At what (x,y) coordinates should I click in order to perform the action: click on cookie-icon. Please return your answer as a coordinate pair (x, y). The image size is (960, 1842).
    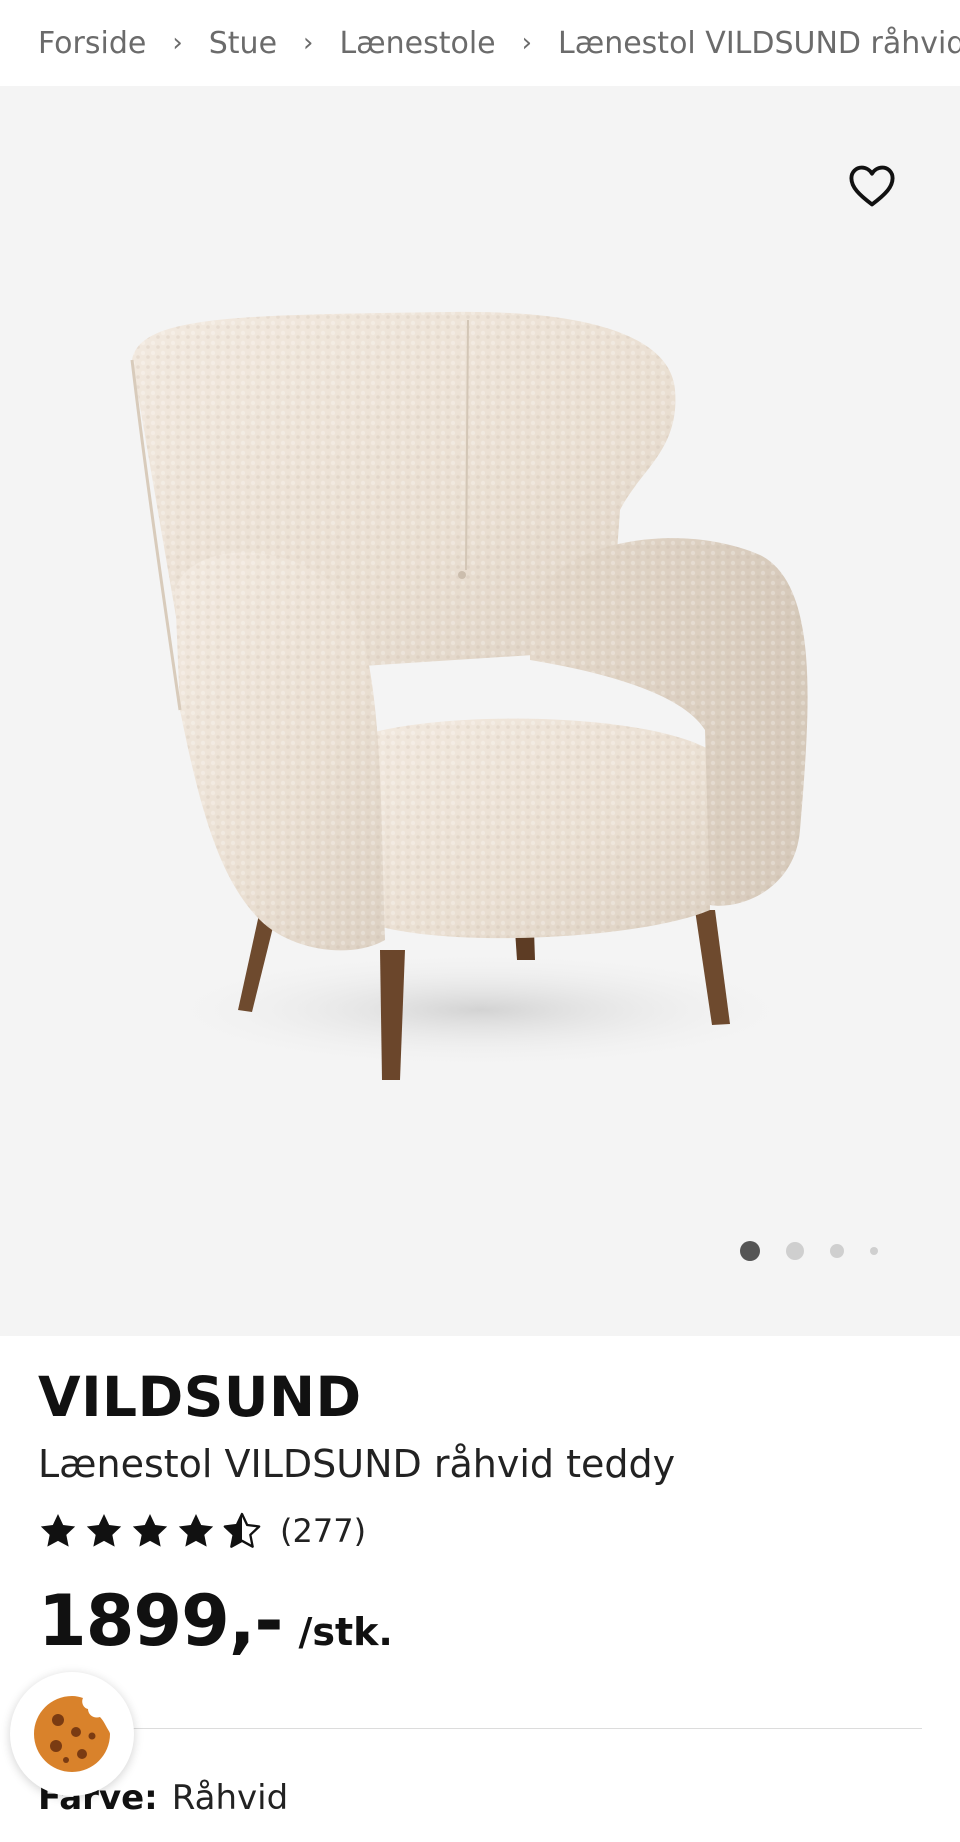
    Looking at the image, I should click on (72, 1734).